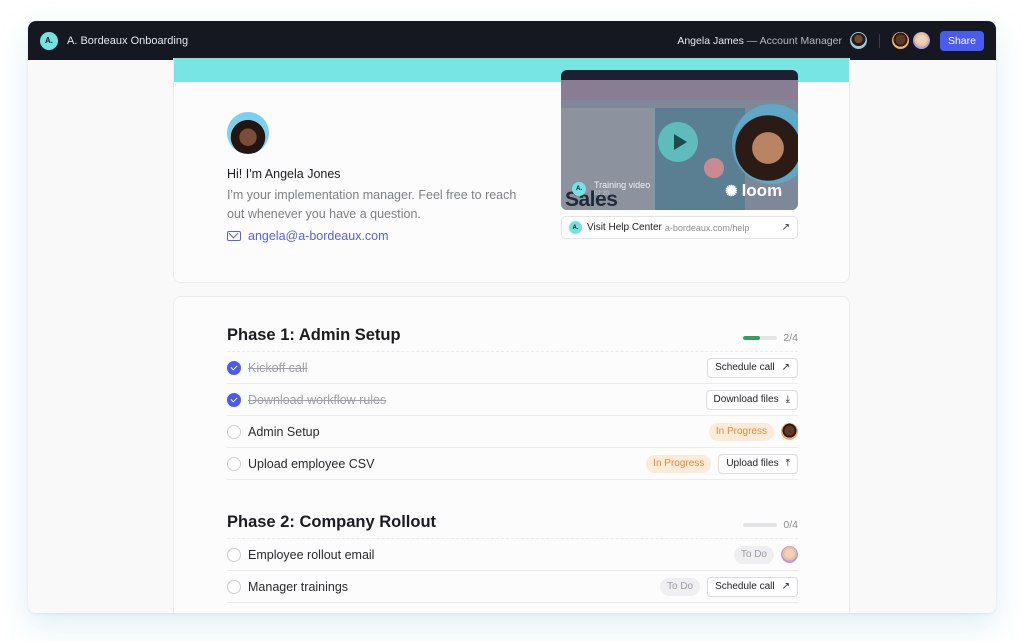 This screenshot has height=641, width=1024. I want to click on loom-label: loom, so click(762, 190).